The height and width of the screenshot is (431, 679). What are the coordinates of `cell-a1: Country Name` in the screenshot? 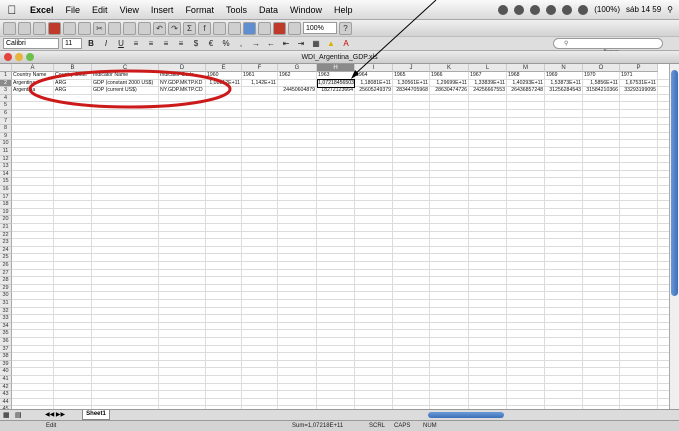 It's located at (33, 76).